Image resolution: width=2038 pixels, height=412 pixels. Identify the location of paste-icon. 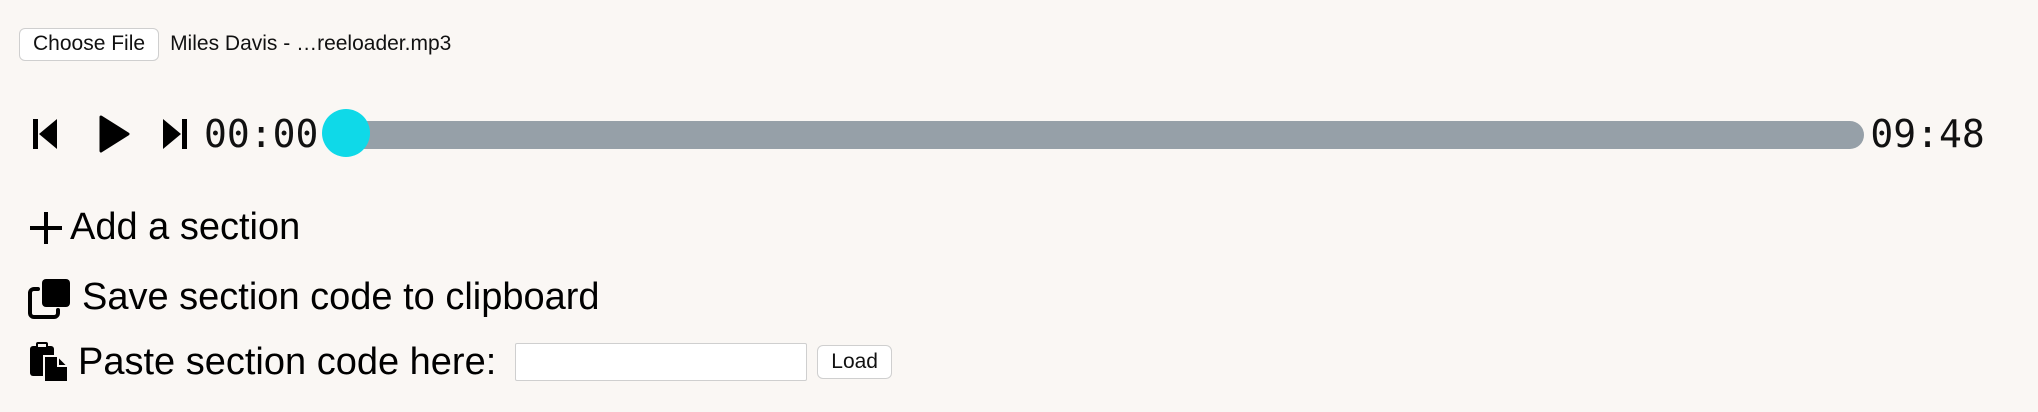
(49, 362).